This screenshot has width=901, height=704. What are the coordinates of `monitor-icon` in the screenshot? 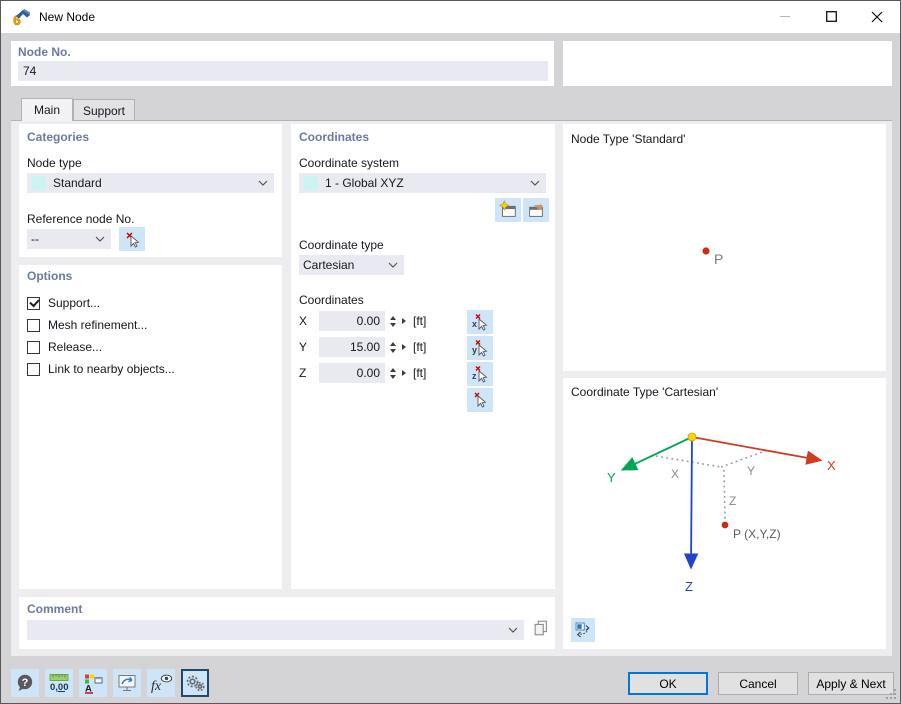 It's located at (127, 683).